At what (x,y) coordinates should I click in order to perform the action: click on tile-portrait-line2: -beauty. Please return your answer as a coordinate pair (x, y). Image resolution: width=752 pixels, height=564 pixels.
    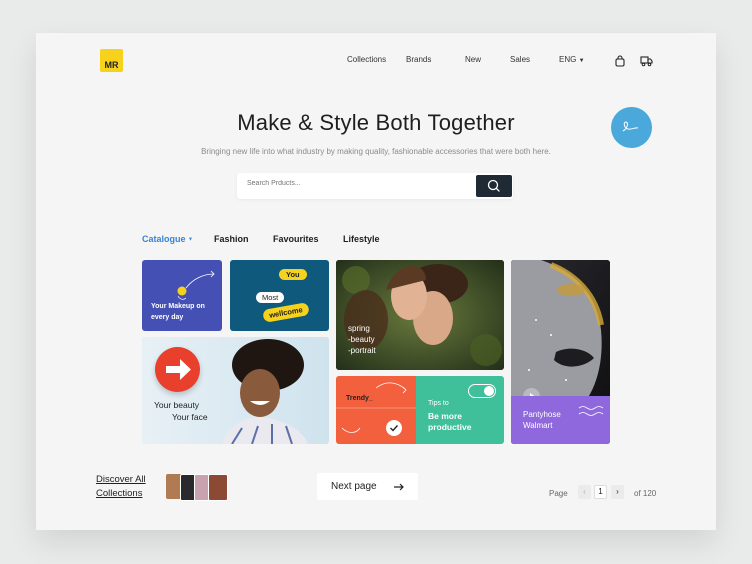
    Looking at the image, I should click on (361, 339).